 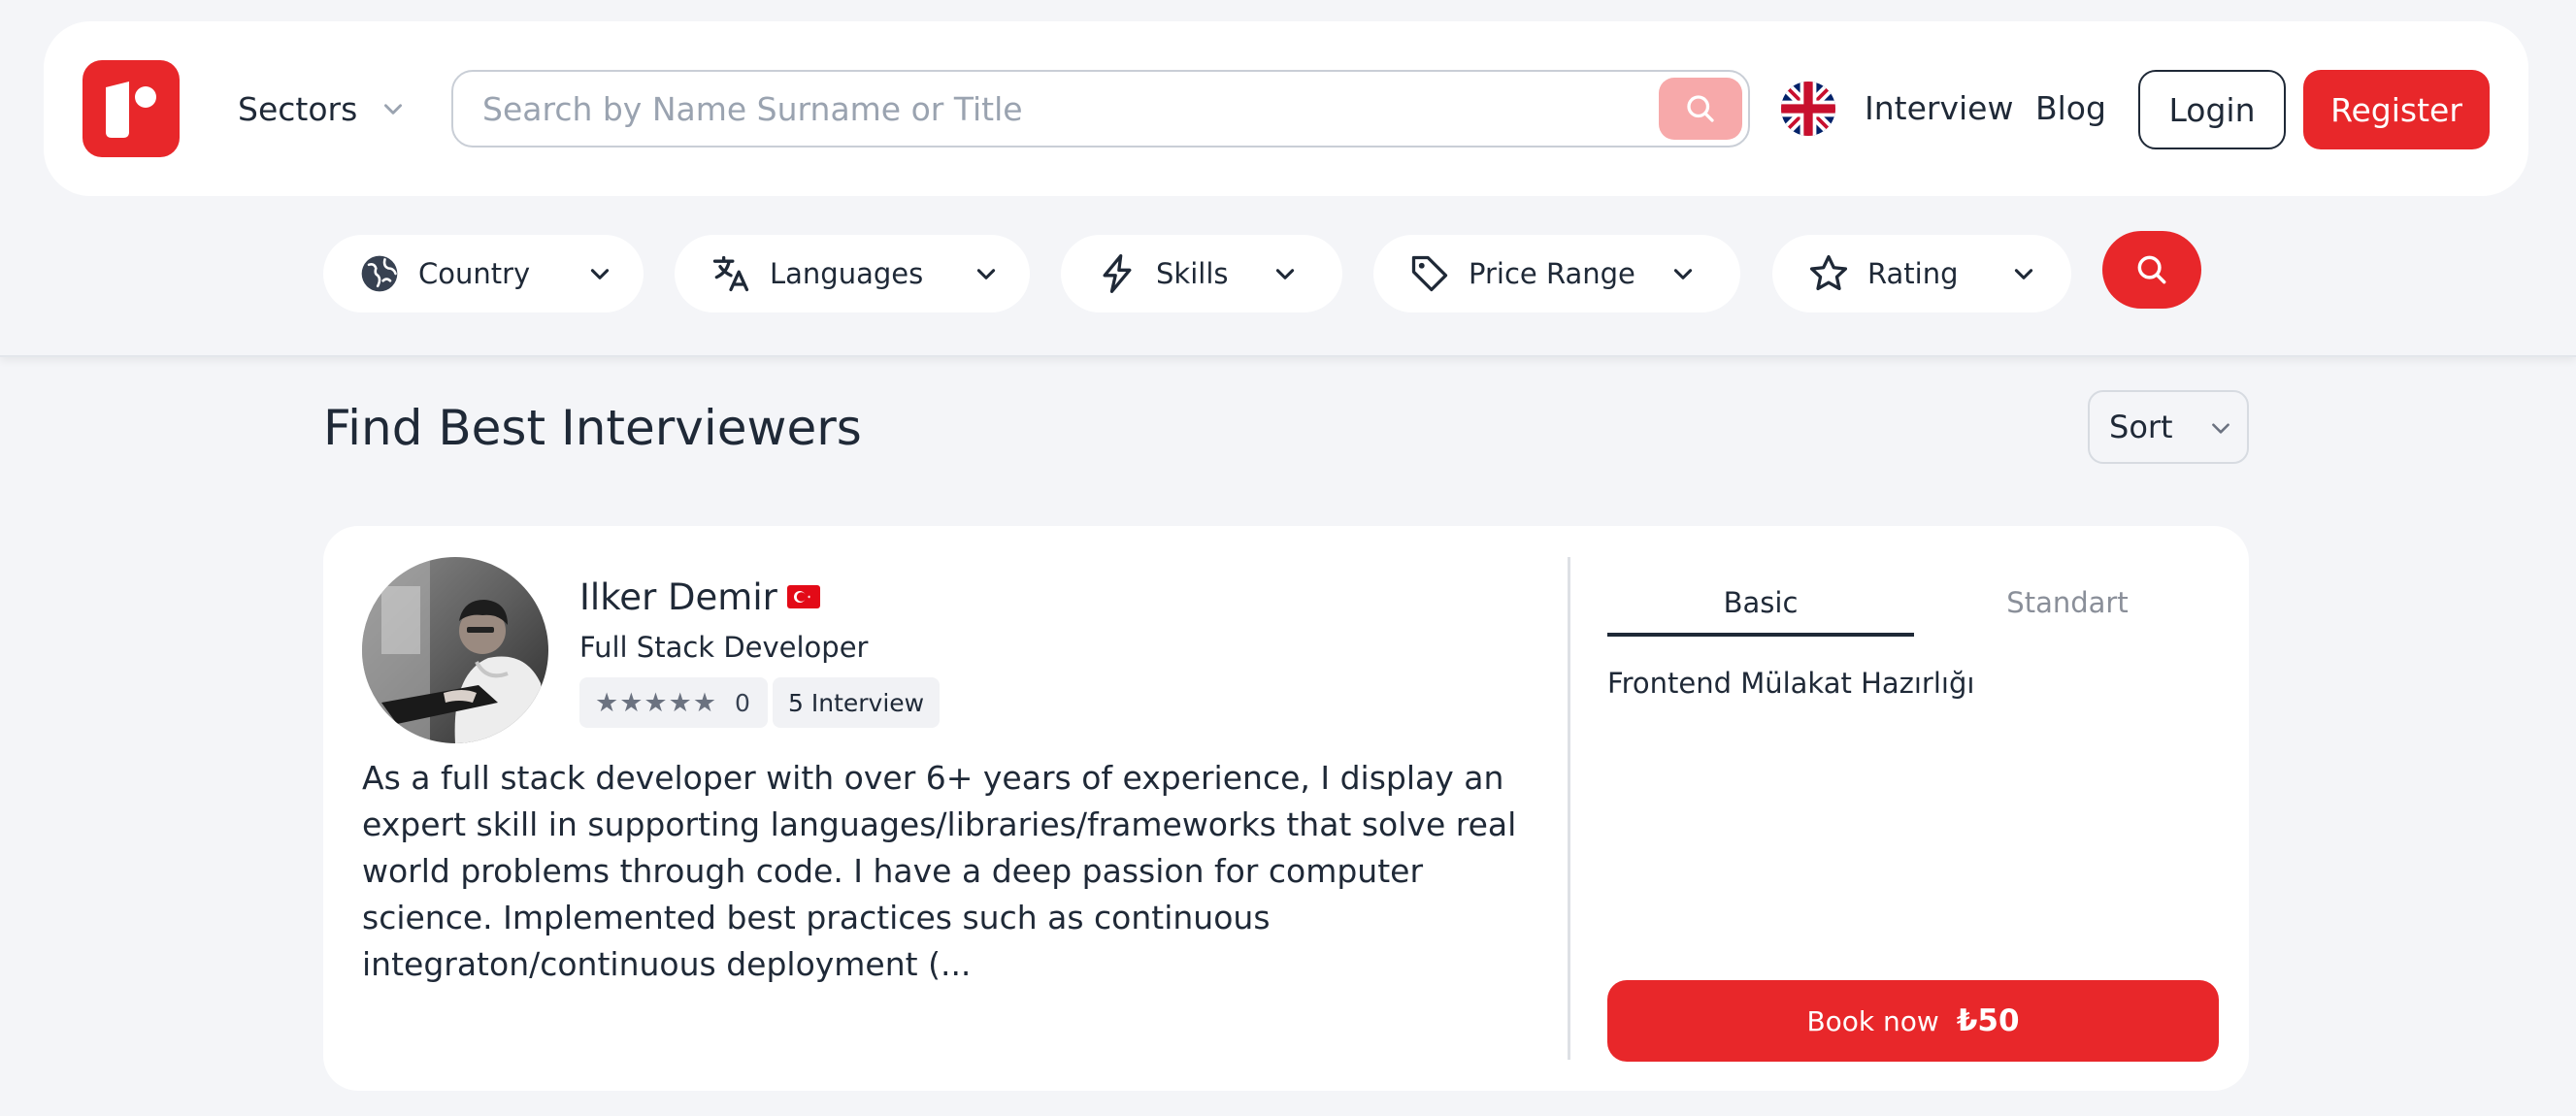 I want to click on active-tab-indicator, so click(x=1760, y=635).